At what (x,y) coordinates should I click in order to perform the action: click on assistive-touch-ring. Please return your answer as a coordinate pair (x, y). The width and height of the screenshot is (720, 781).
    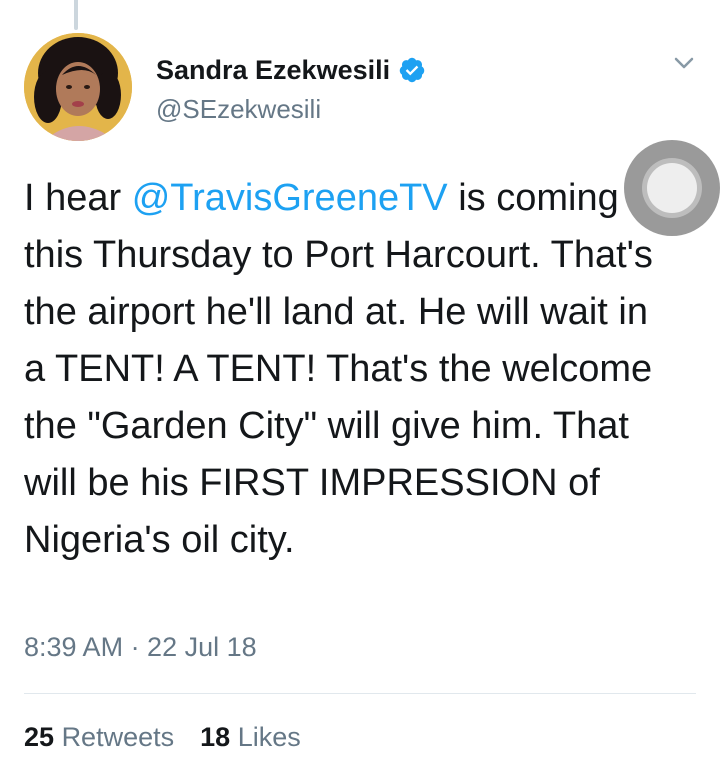
    Looking at the image, I should click on (672, 188).